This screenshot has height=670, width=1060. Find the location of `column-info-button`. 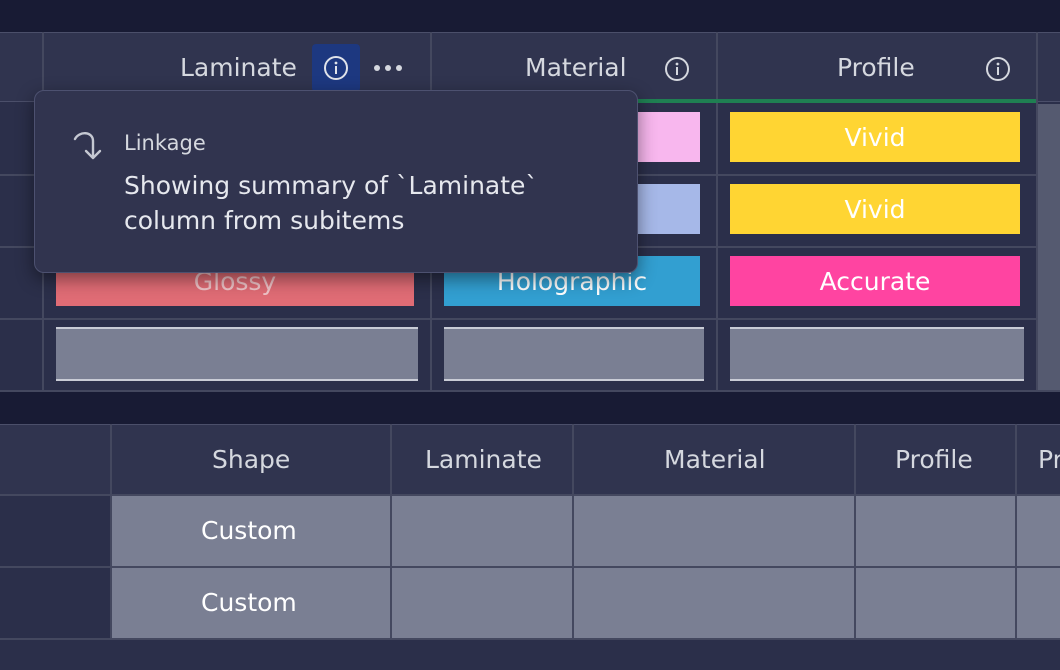

column-info-button is located at coordinates (336, 68).